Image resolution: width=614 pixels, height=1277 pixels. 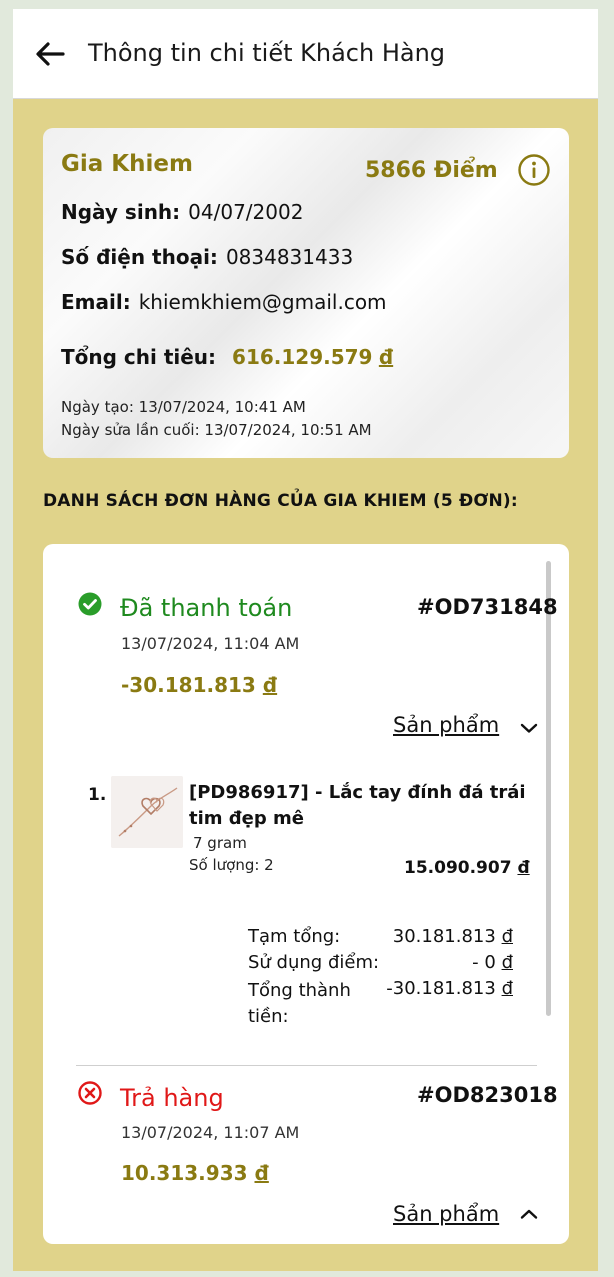 What do you see at coordinates (523, 868) in the screenshot?
I see `product-price-currency: đ` at bounding box center [523, 868].